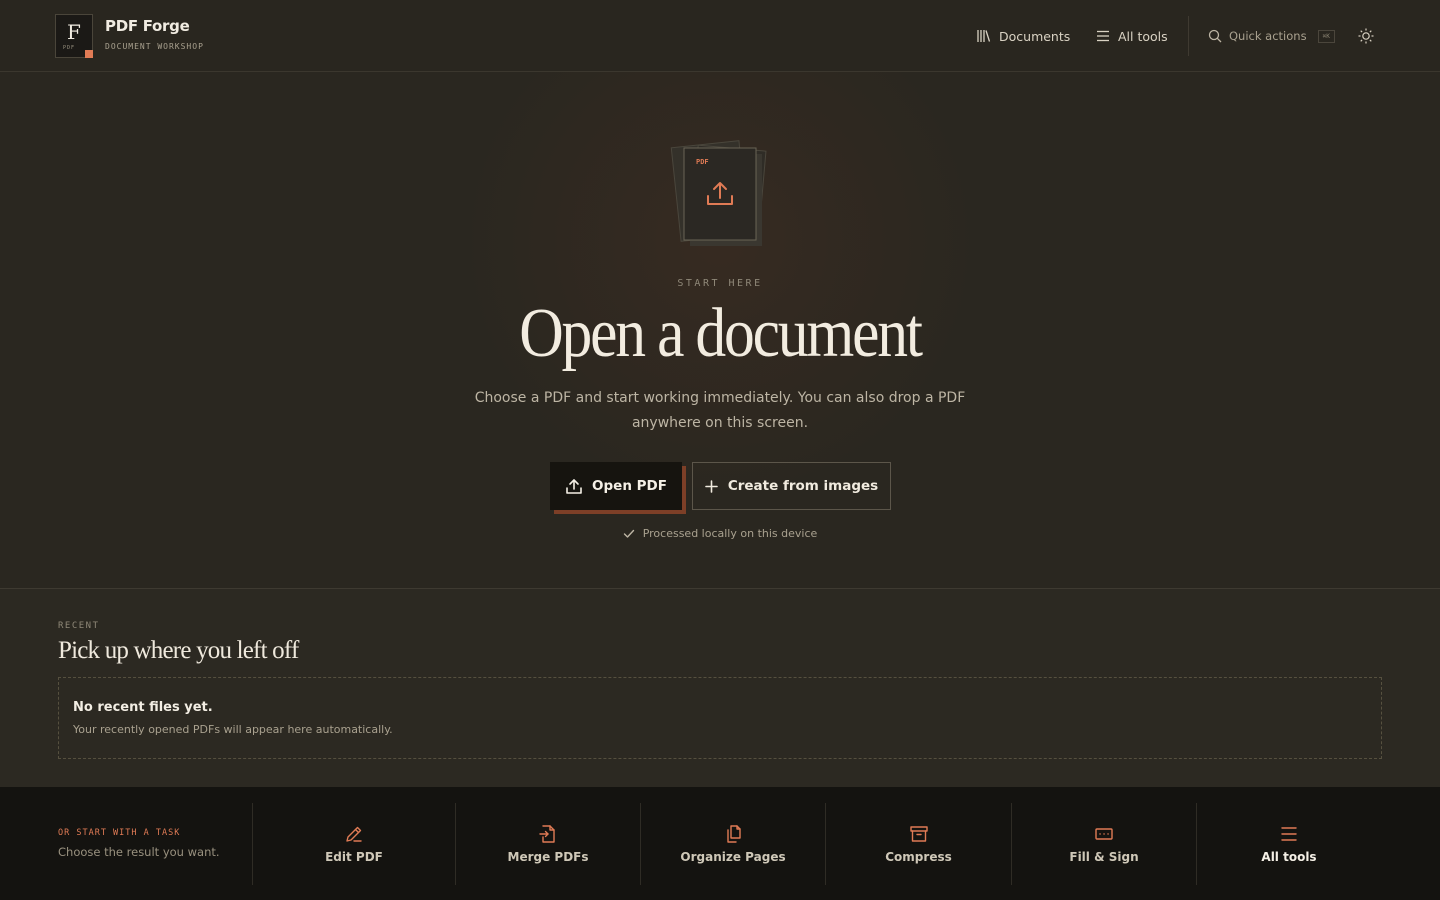 Image resolution: width=1440 pixels, height=900 pixels. I want to click on quick-actions-label: Quick actions, so click(1268, 36).